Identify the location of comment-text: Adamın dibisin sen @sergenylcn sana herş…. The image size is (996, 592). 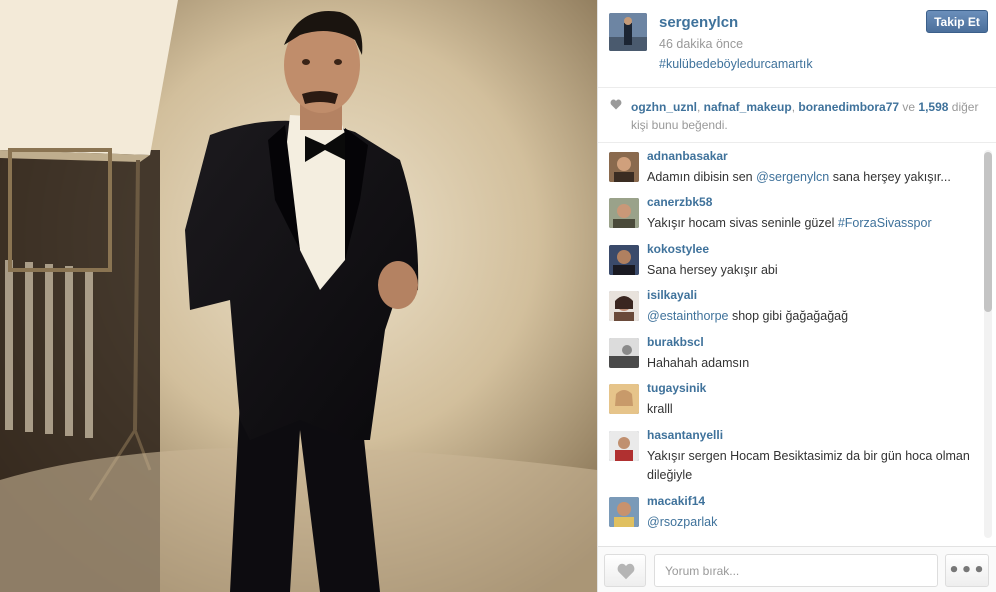
(812, 177).